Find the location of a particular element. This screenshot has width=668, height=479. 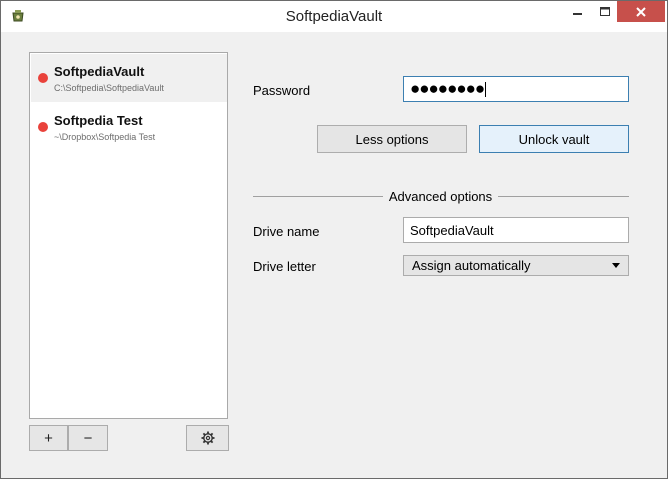

close-icon is located at coordinates (641, 11).